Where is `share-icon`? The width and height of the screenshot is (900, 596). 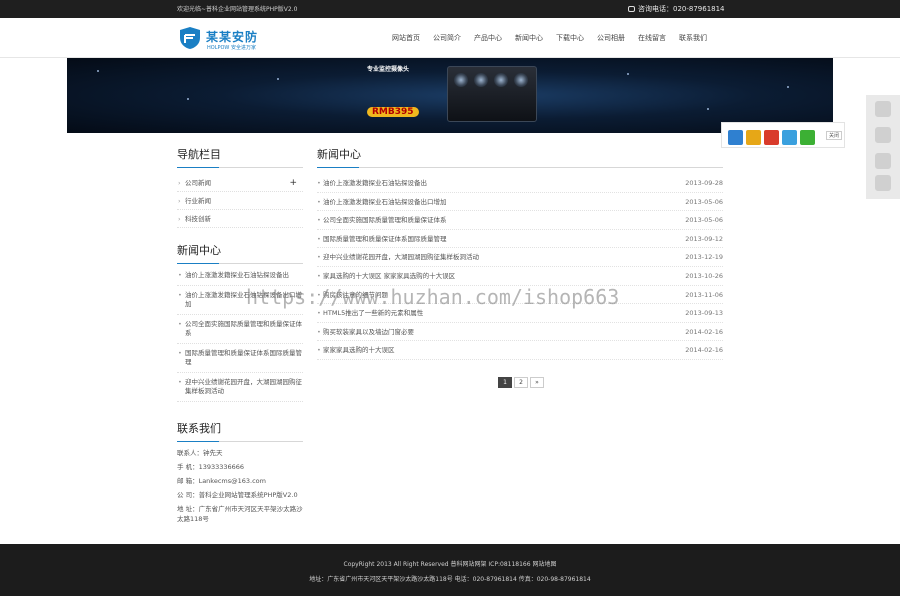
share-icon is located at coordinates (883, 135).